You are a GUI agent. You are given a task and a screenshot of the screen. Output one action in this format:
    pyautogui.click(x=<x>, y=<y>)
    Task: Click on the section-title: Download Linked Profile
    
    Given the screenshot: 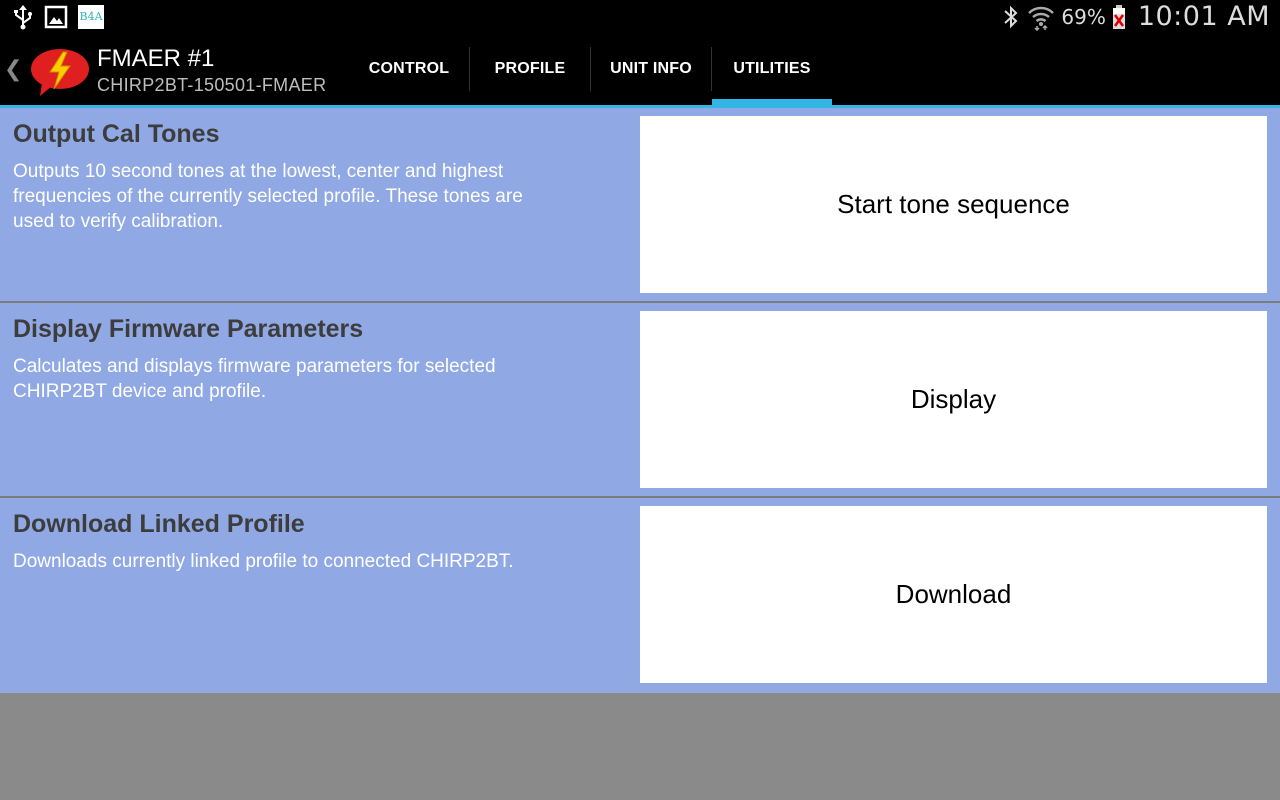 What is the action you would take?
    pyautogui.click(x=159, y=524)
    